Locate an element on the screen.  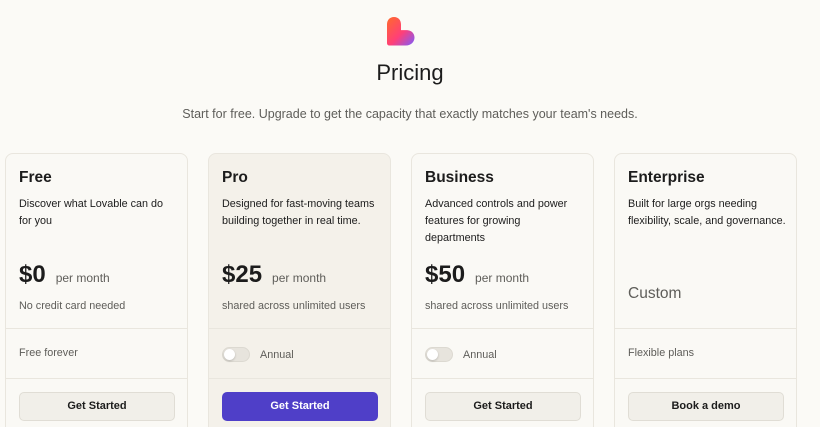
plan-custom-price: Custom is located at coordinates (655, 293).